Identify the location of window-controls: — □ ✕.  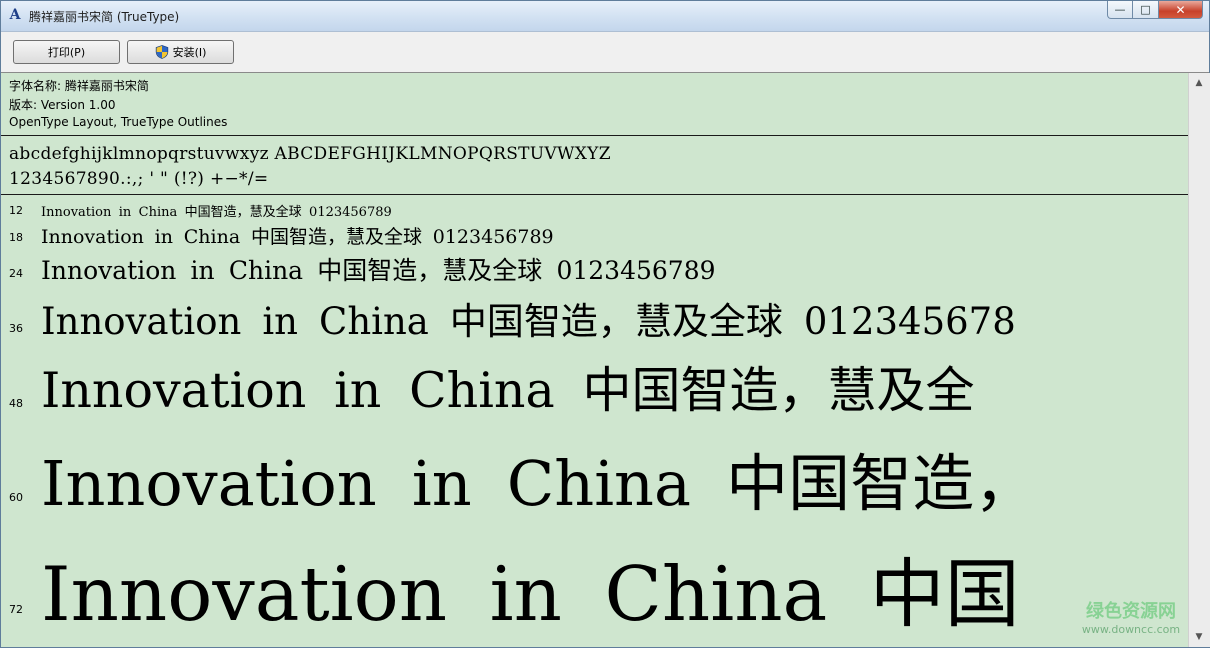
(1155, 11).